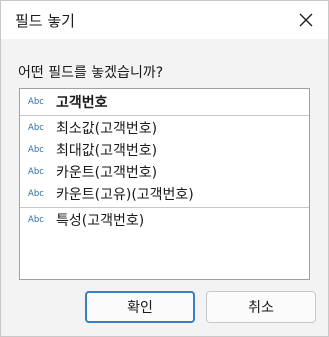 This screenshot has height=337, width=329. I want to click on list-item: Abc 카운트(고유)(고객번호), so click(164, 194).